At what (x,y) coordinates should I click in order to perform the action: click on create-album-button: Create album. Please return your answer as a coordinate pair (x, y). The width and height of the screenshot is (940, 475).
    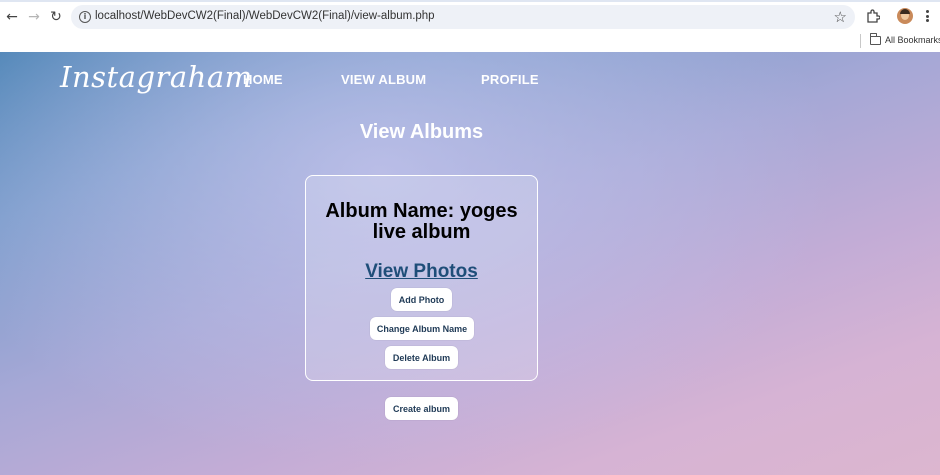
    Looking at the image, I should click on (421, 408).